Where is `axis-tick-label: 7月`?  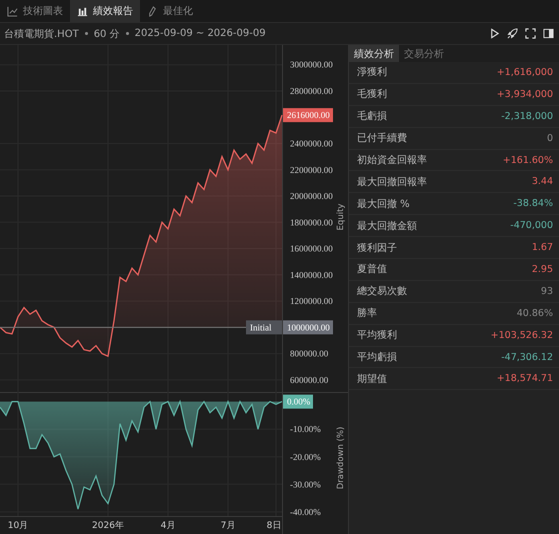 axis-tick-label: 7月 is located at coordinates (228, 526).